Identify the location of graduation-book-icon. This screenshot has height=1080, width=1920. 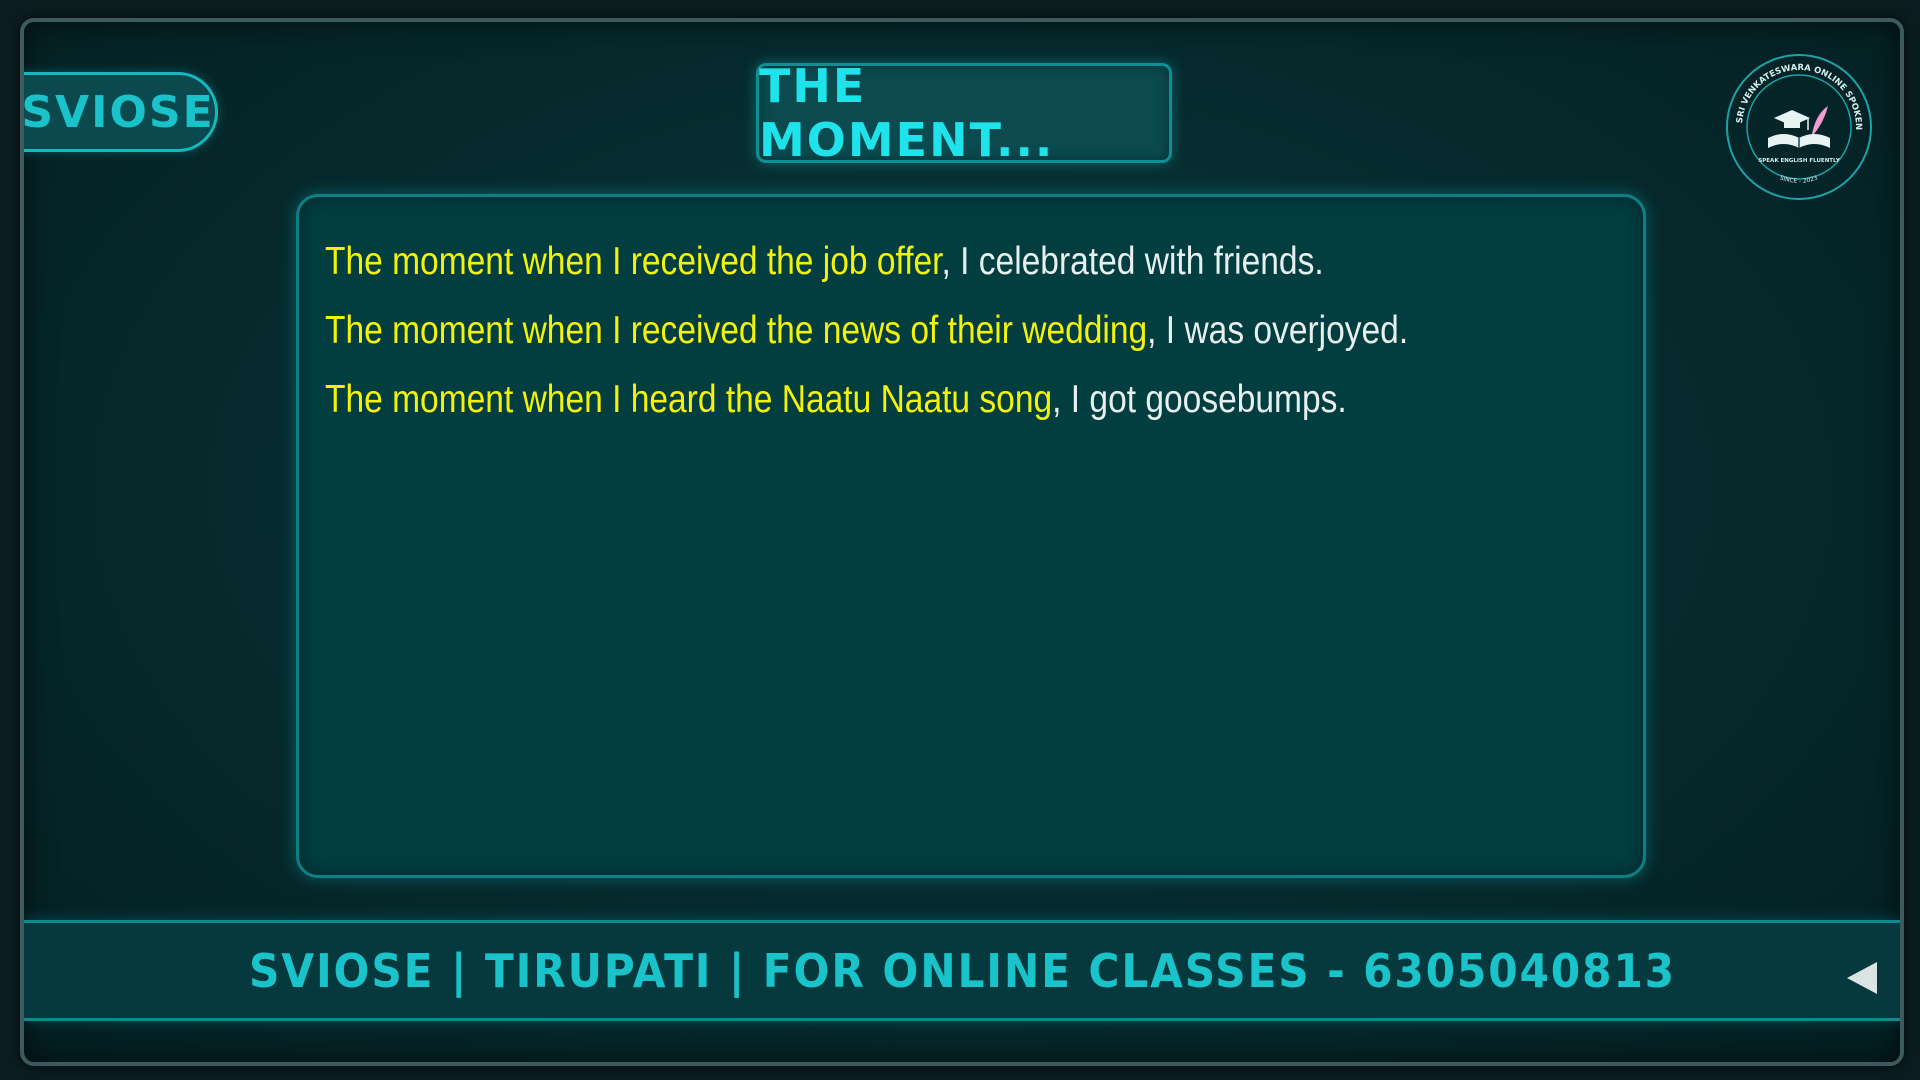
(1799, 127).